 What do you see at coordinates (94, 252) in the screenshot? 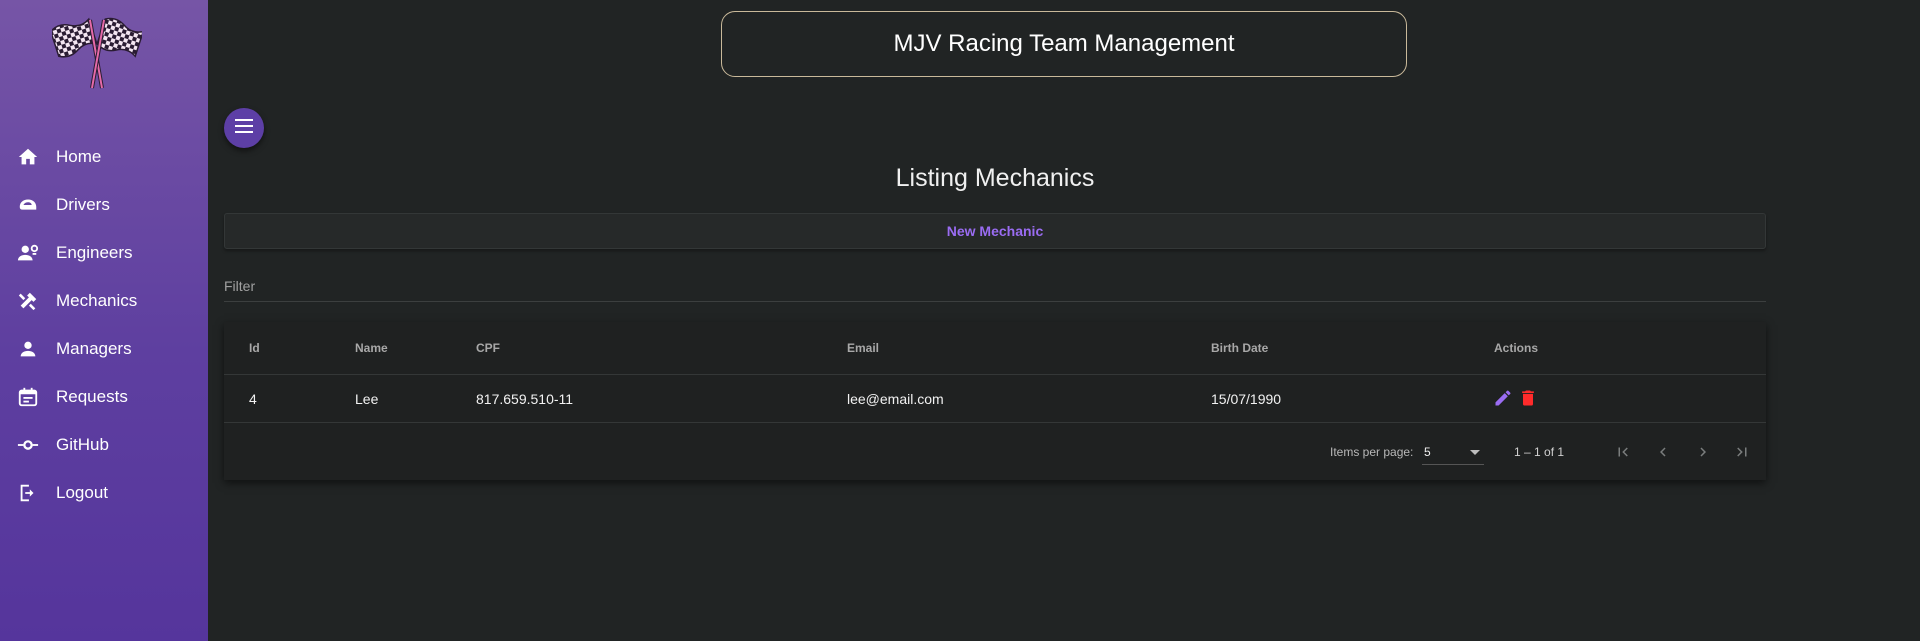
I see `sidebar-item-label: Engineers` at bounding box center [94, 252].